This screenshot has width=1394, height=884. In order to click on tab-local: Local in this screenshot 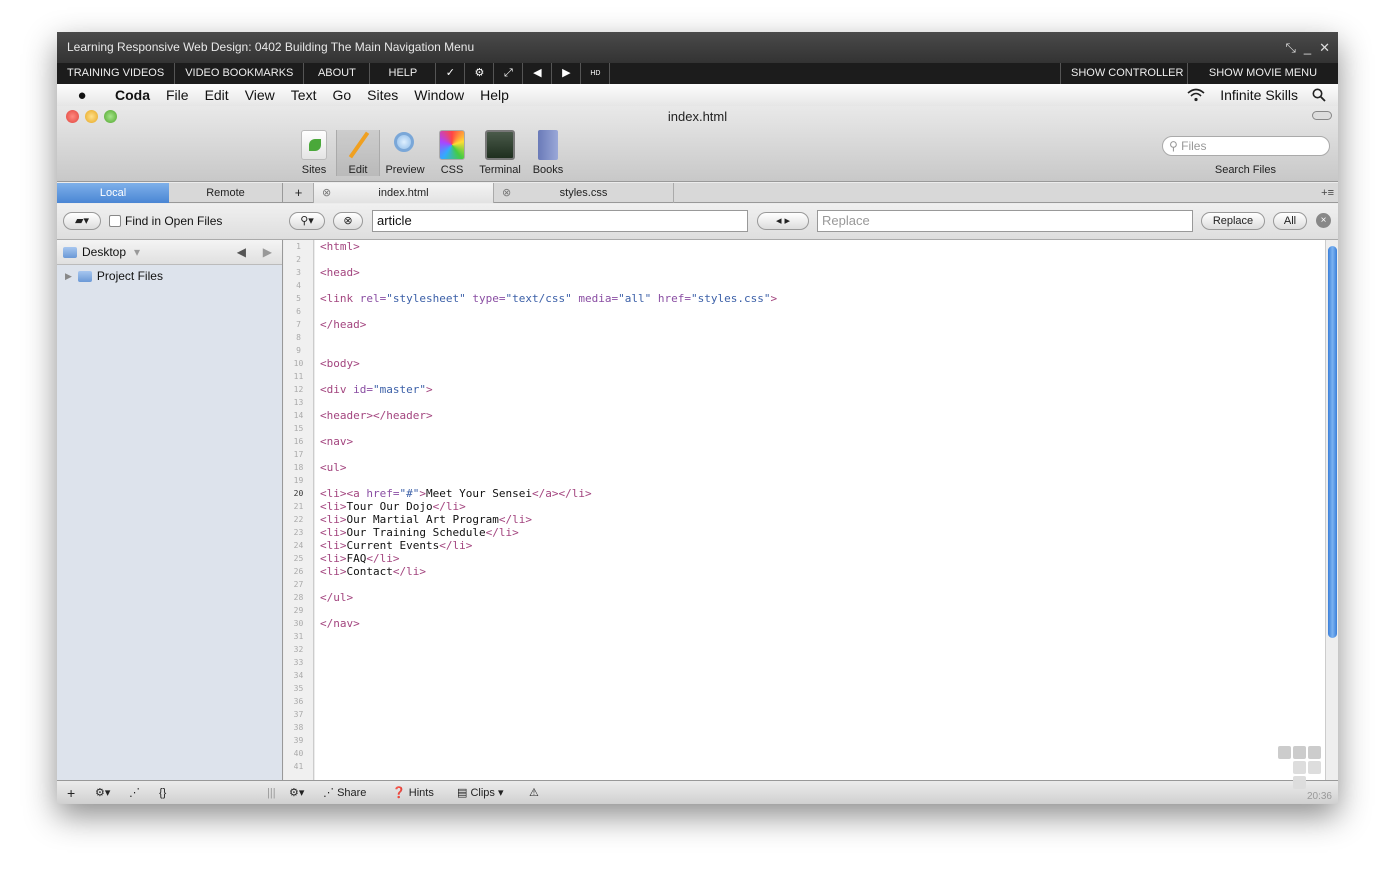, I will do `click(113, 193)`.